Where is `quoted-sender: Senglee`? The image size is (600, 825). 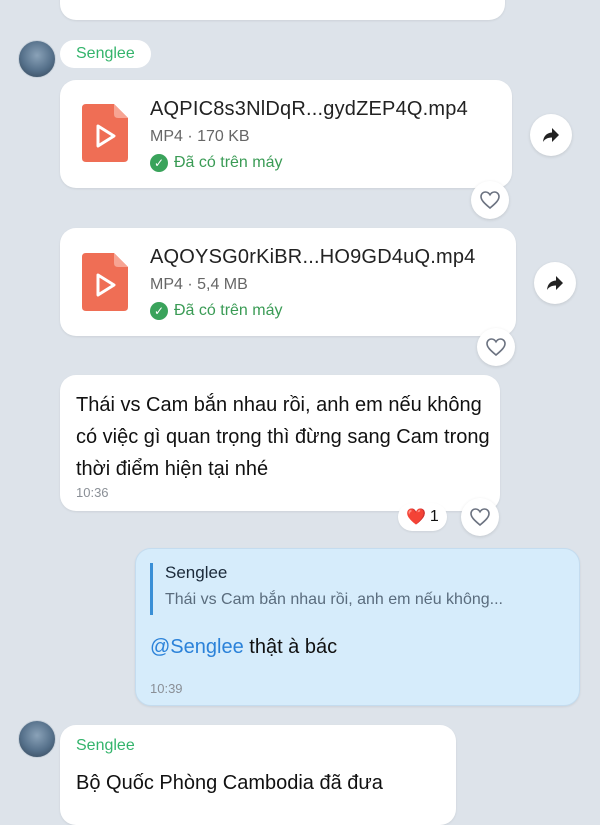 quoted-sender: Senglee is located at coordinates (196, 572).